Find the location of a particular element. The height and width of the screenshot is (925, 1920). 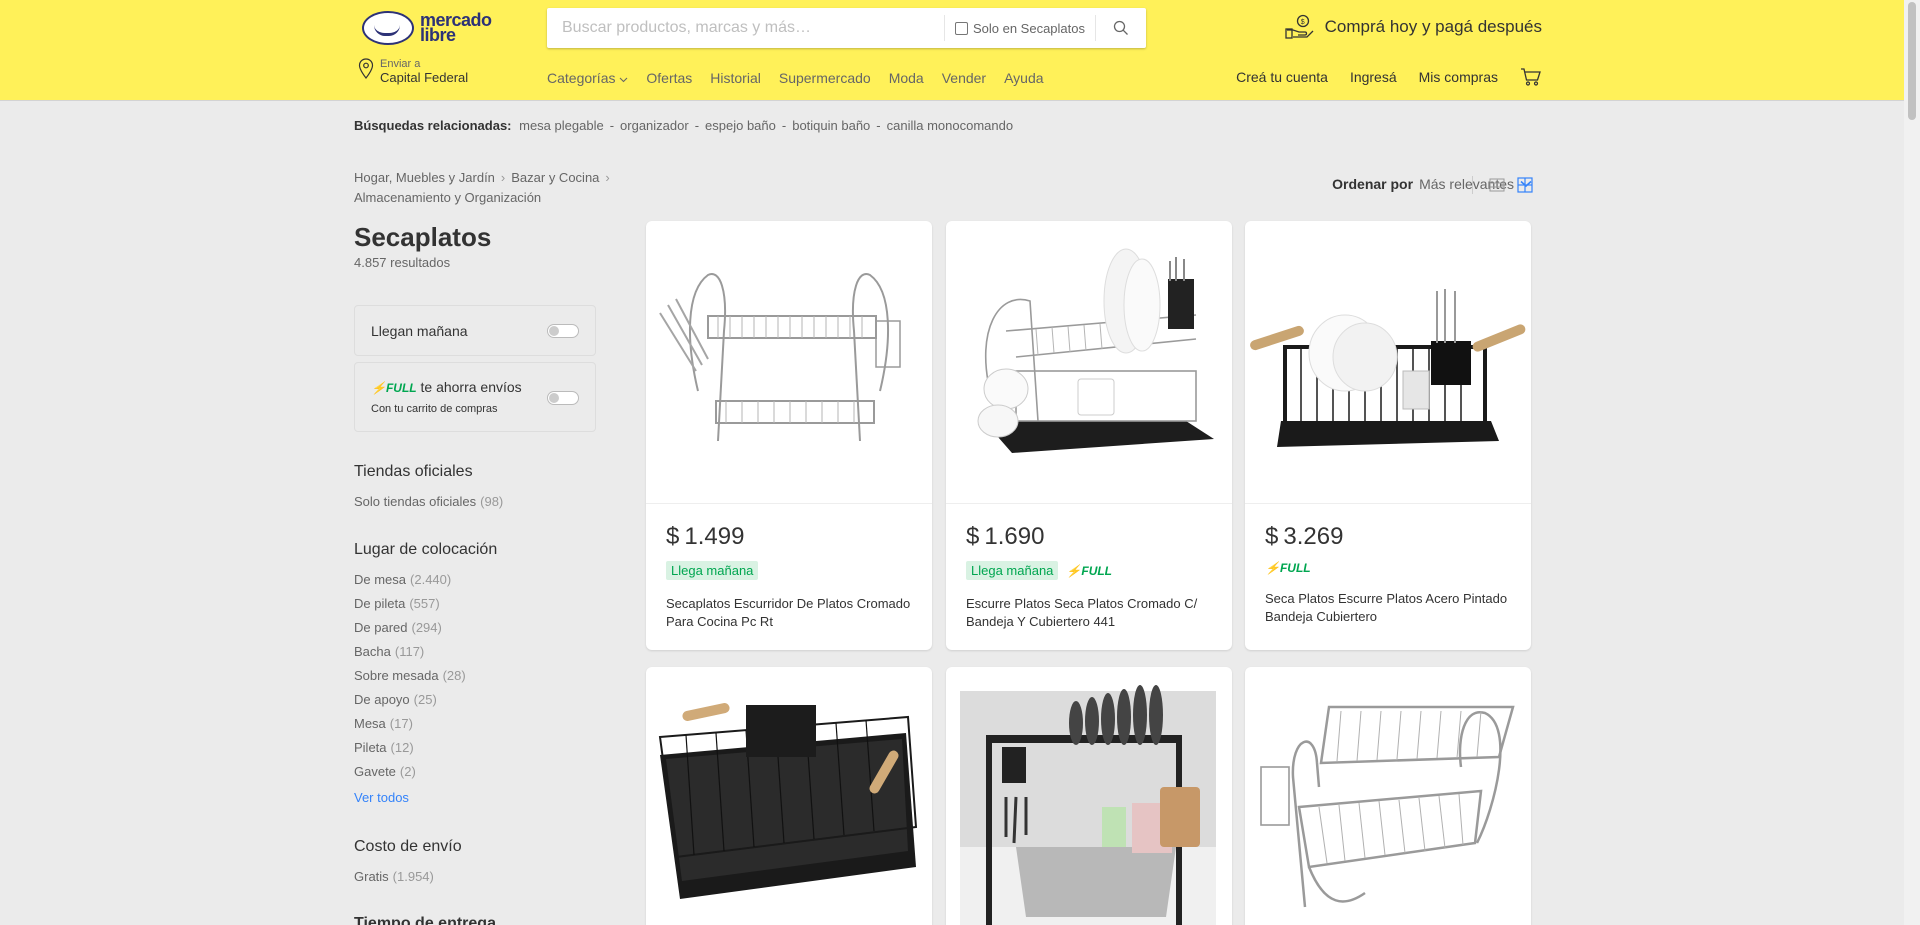

price-amount: 1.690 is located at coordinates (1014, 536).